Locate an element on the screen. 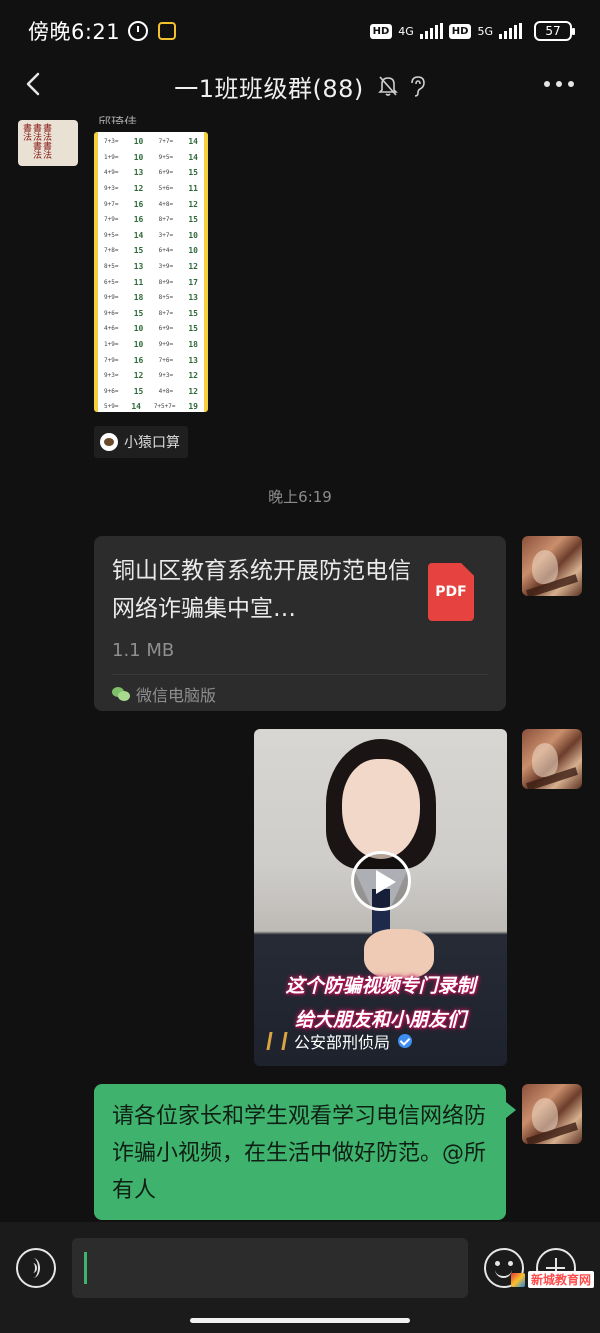 The width and height of the screenshot is (600, 1333). pdf-label: PDF is located at coordinates (451, 592).